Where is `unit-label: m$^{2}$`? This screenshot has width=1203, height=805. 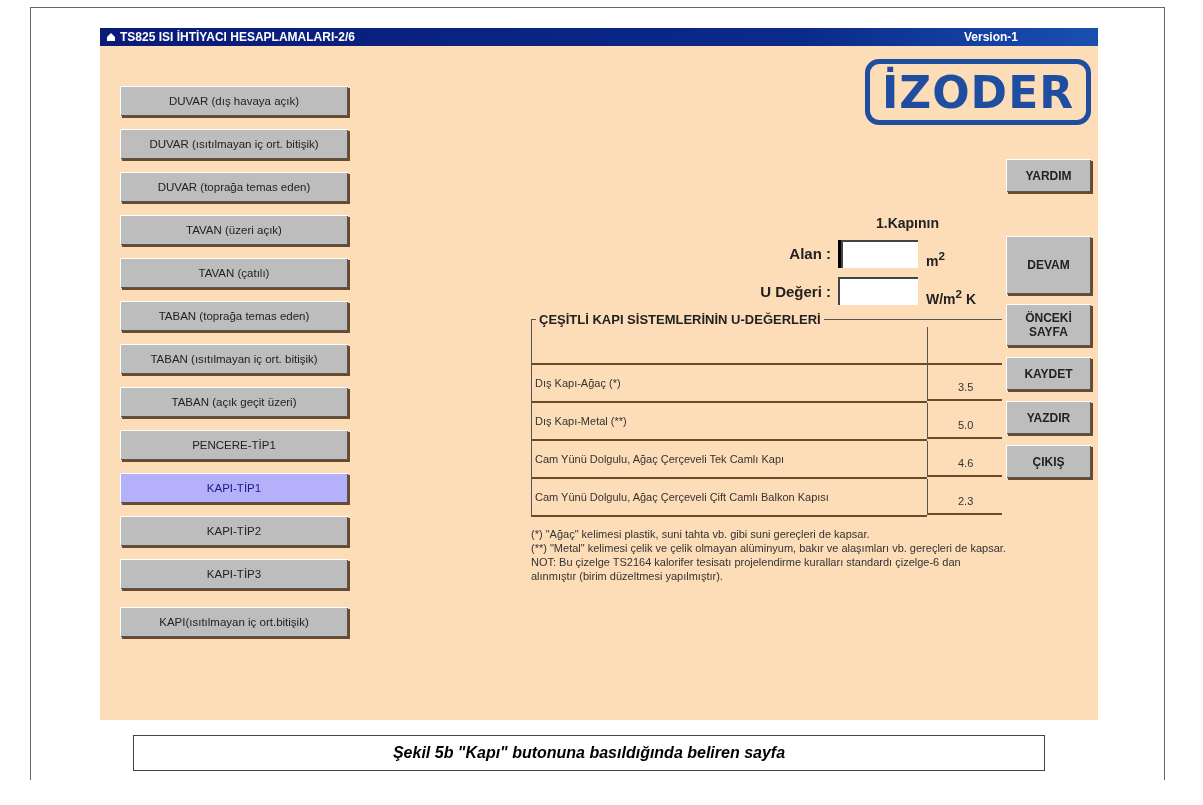
unit-label: m$^{2}$ is located at coordinates (935, 259).